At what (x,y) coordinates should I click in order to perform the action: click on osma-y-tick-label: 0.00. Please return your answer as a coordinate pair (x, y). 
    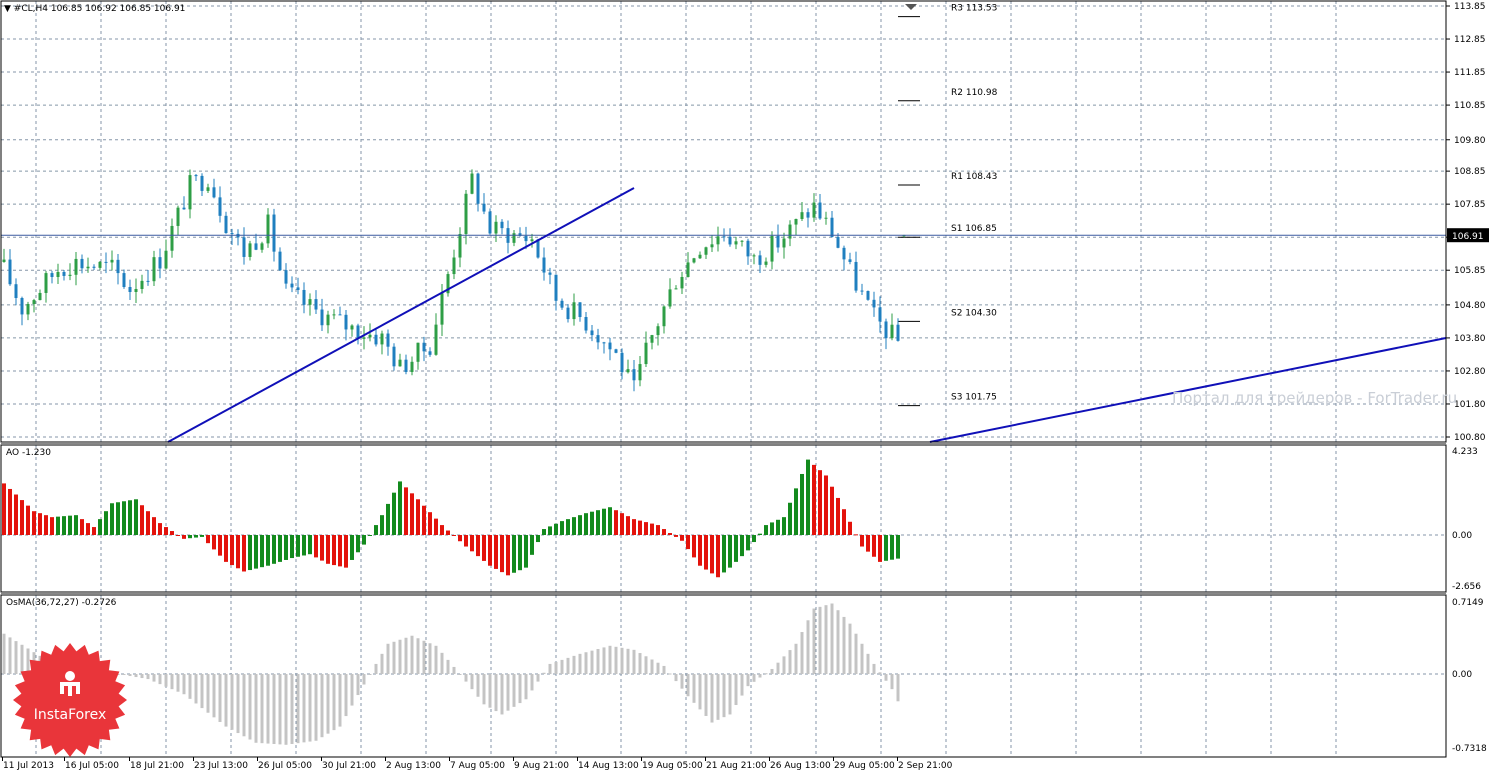
    Looking at the image, I should click on (1462, 675).